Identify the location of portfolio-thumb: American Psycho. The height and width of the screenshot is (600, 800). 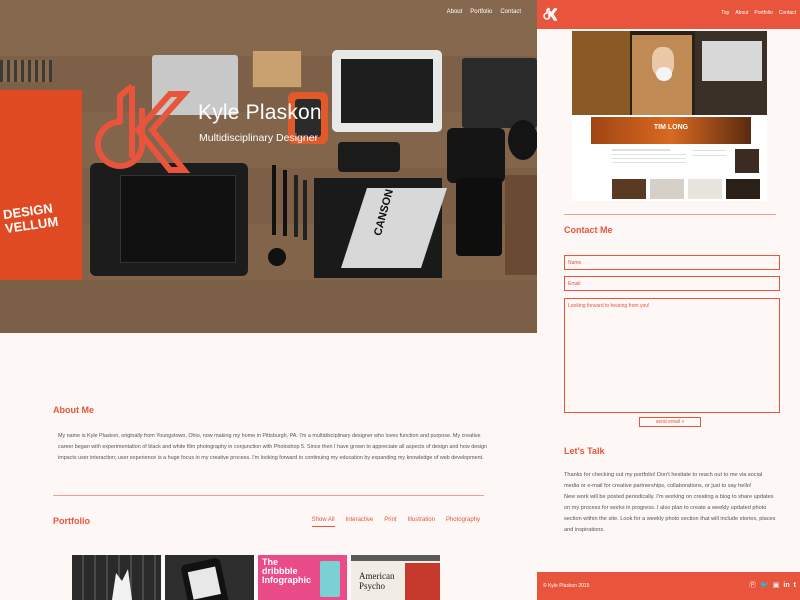
(395, 577).